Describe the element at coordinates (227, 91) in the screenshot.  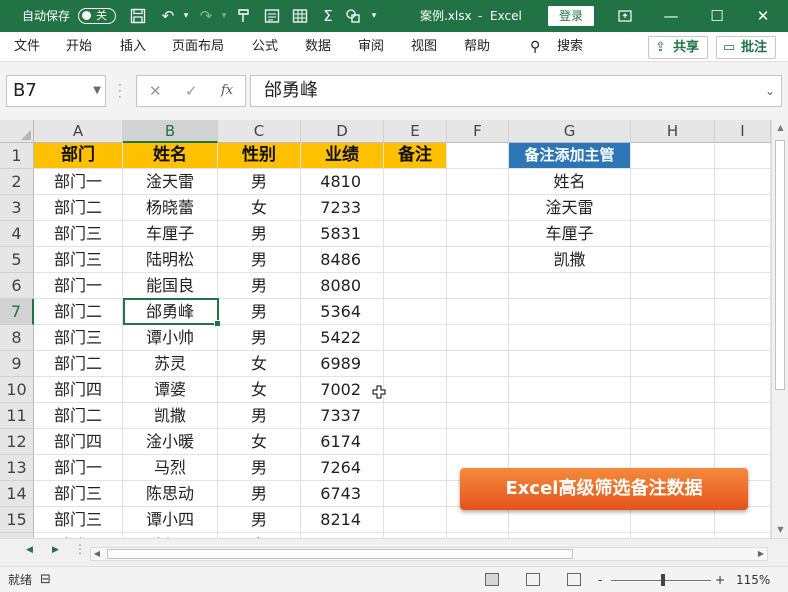
I see `insert-function-icon: fx` at that location.